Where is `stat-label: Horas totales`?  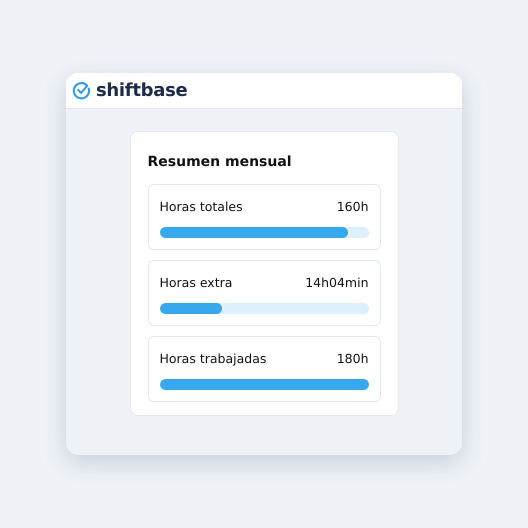 stat-label: Horas totales is located at coordinates (201, 207).